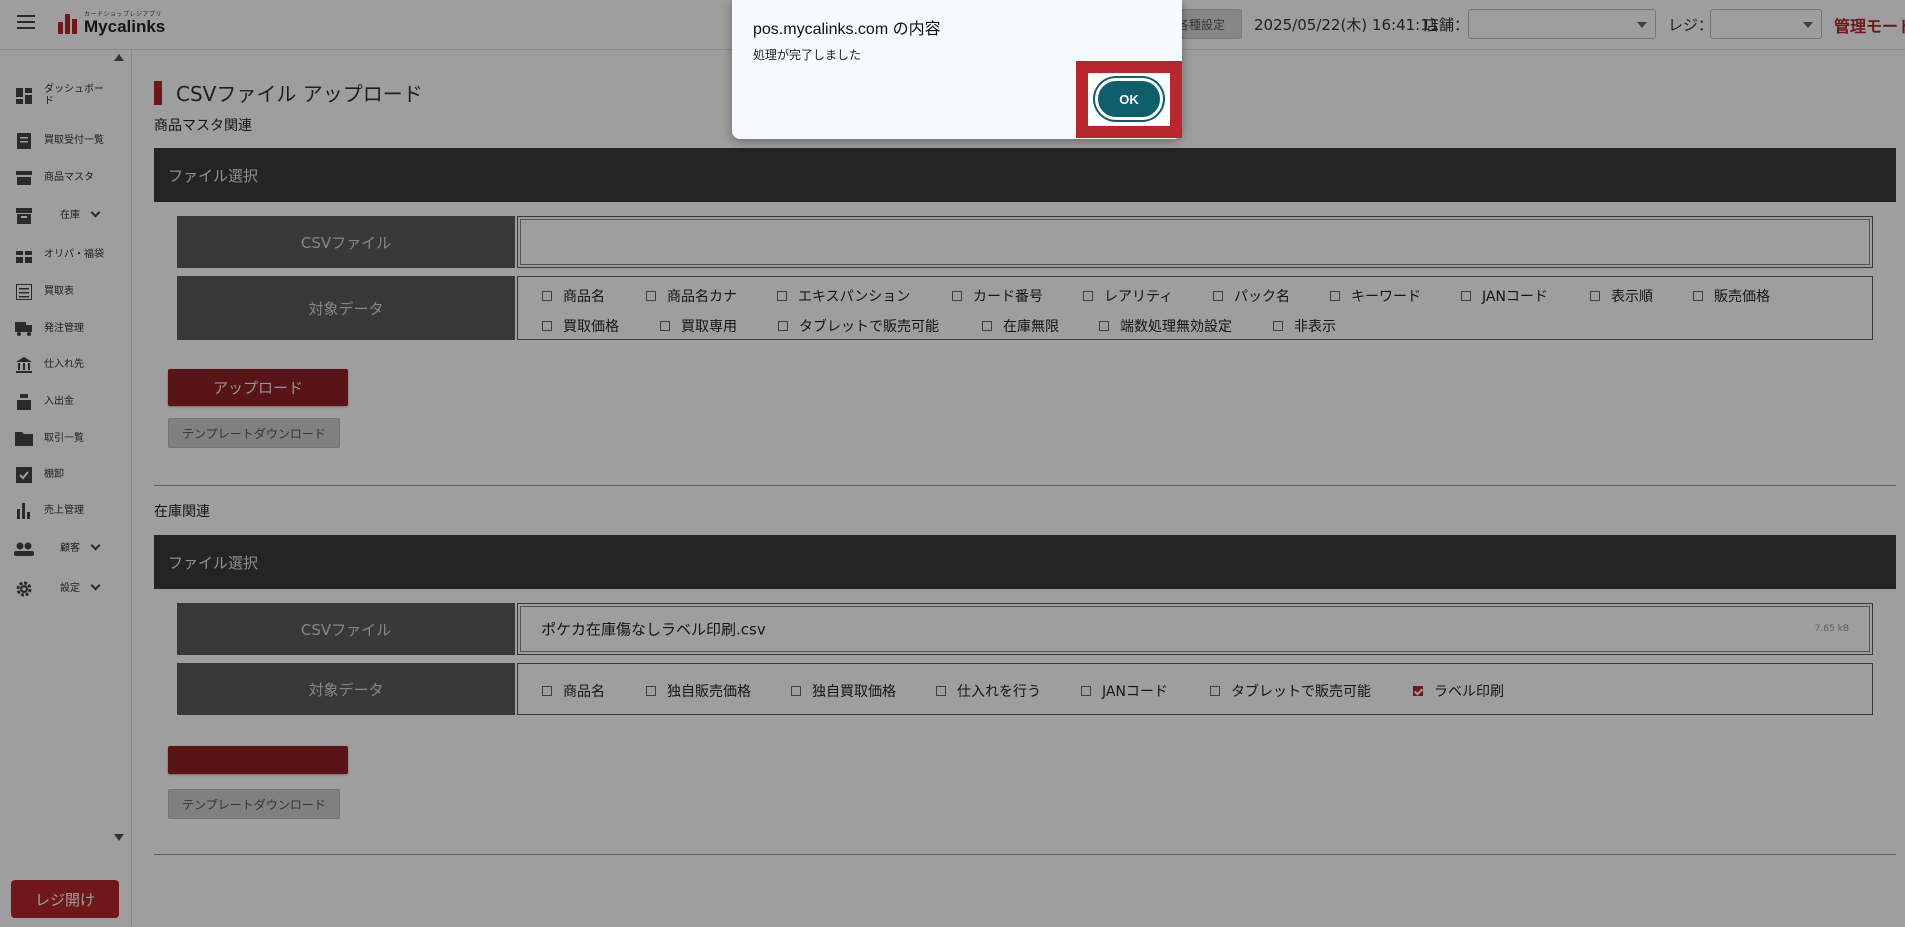 This screenshot has width=1905, height=927. Describe the element at coordinates (1129, 99) in the screenshot. I see `ok-button: OK` at that location.